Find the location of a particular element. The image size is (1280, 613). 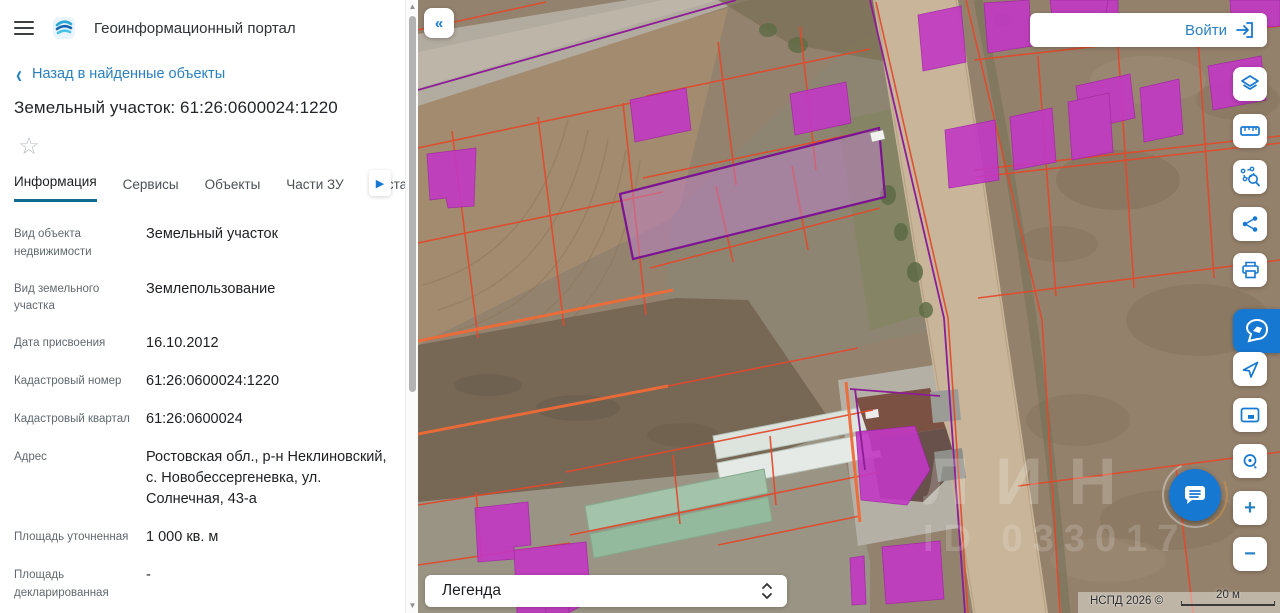

app-header: Геоинформационный портал is located at coordinates (202, 20).